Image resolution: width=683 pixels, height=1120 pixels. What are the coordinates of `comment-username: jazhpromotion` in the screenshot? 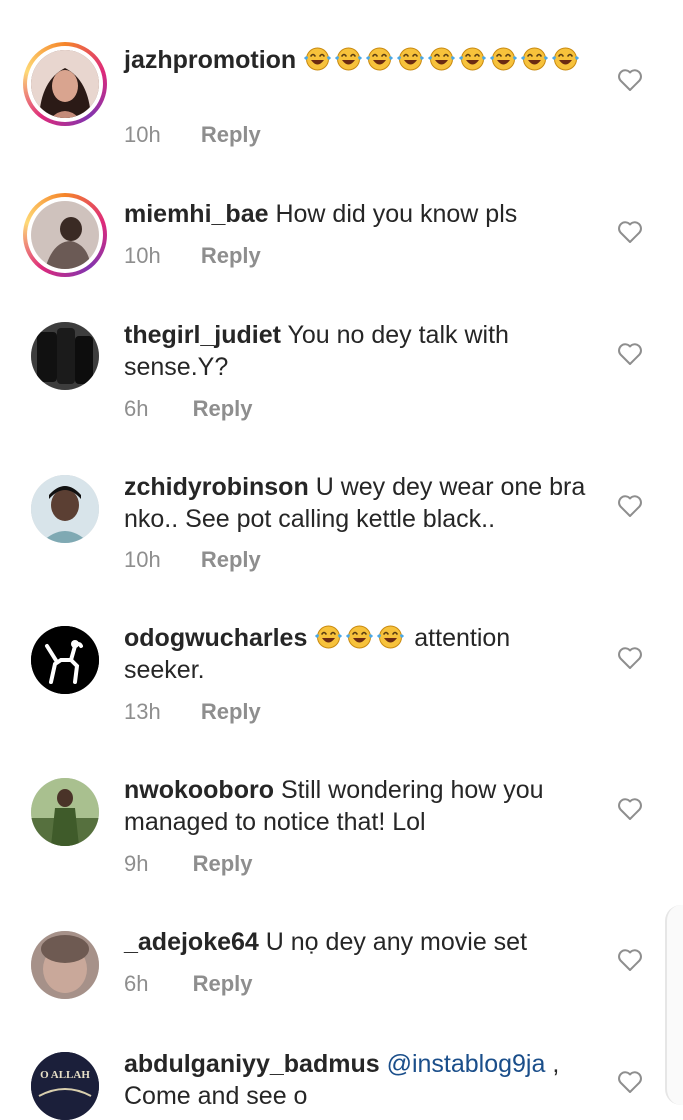 It's located at (210, 60).